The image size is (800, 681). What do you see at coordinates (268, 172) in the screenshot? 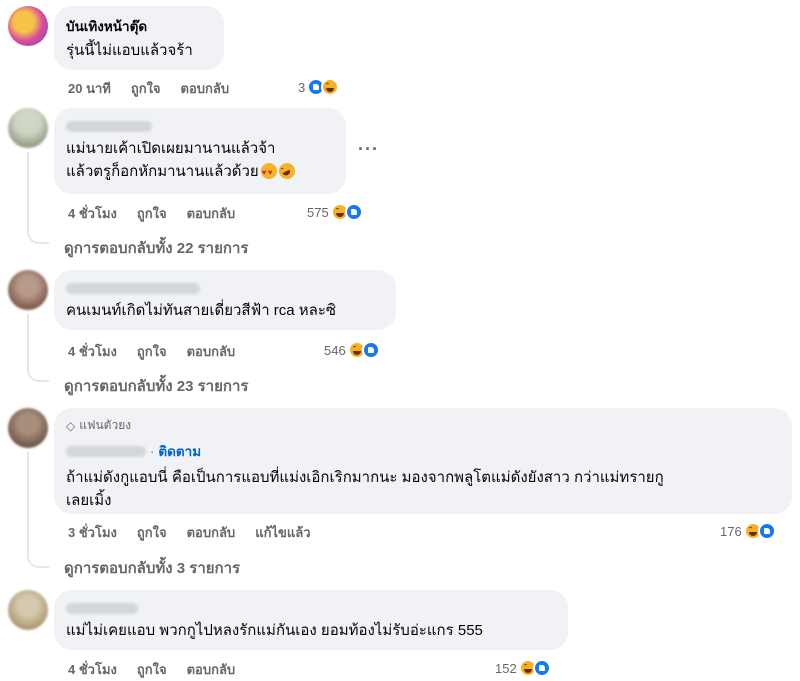
I see `heart-eyes-emoji-icon` at bounding box center [268, 172].